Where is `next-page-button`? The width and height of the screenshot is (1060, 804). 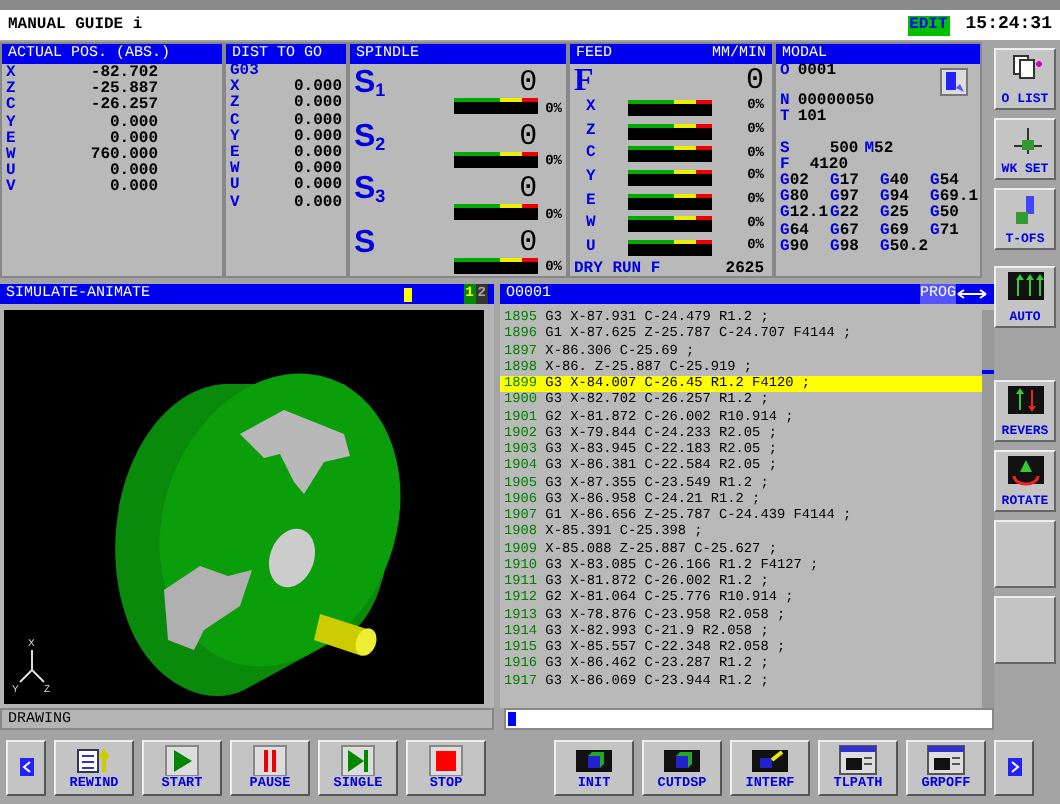
next-page-button is located at coordinates (1014, 767).